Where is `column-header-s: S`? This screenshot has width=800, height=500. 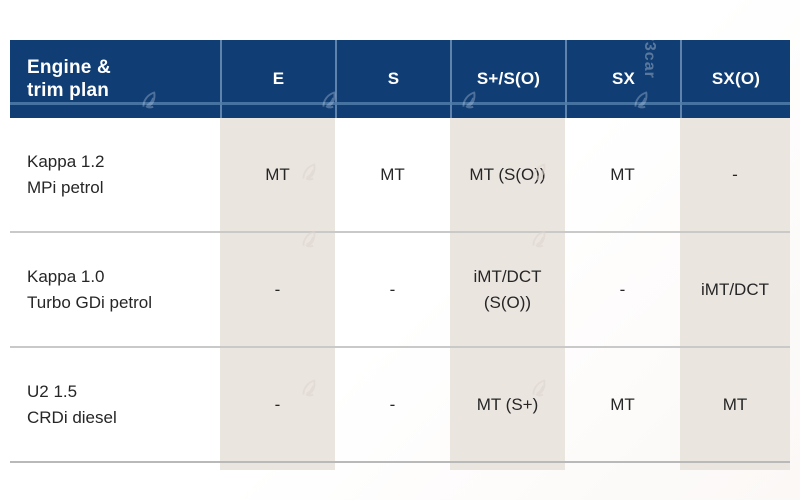 column-header-s: S is located at coordinates (392, 79).